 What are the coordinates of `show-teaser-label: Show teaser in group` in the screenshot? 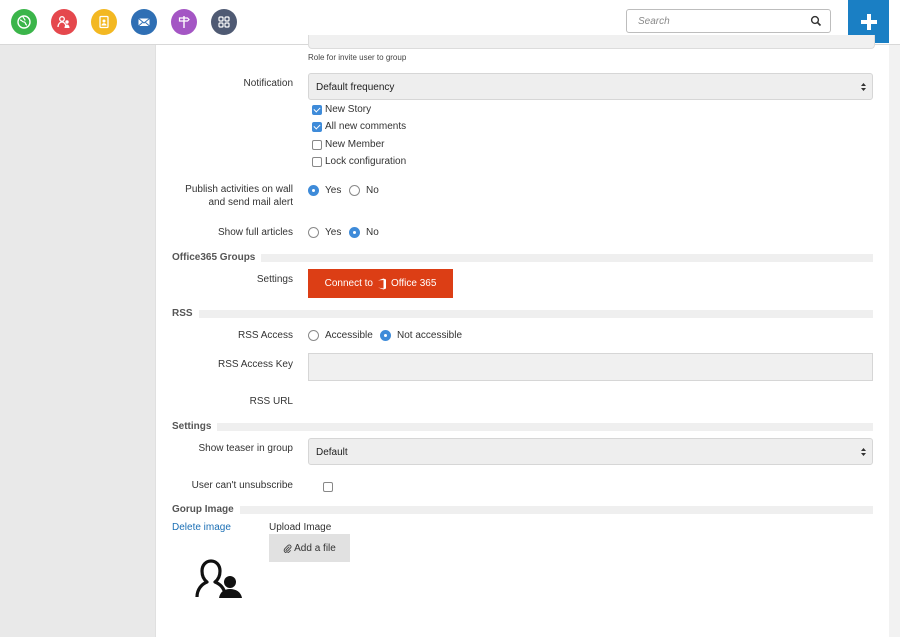 It's located at (245, 448).